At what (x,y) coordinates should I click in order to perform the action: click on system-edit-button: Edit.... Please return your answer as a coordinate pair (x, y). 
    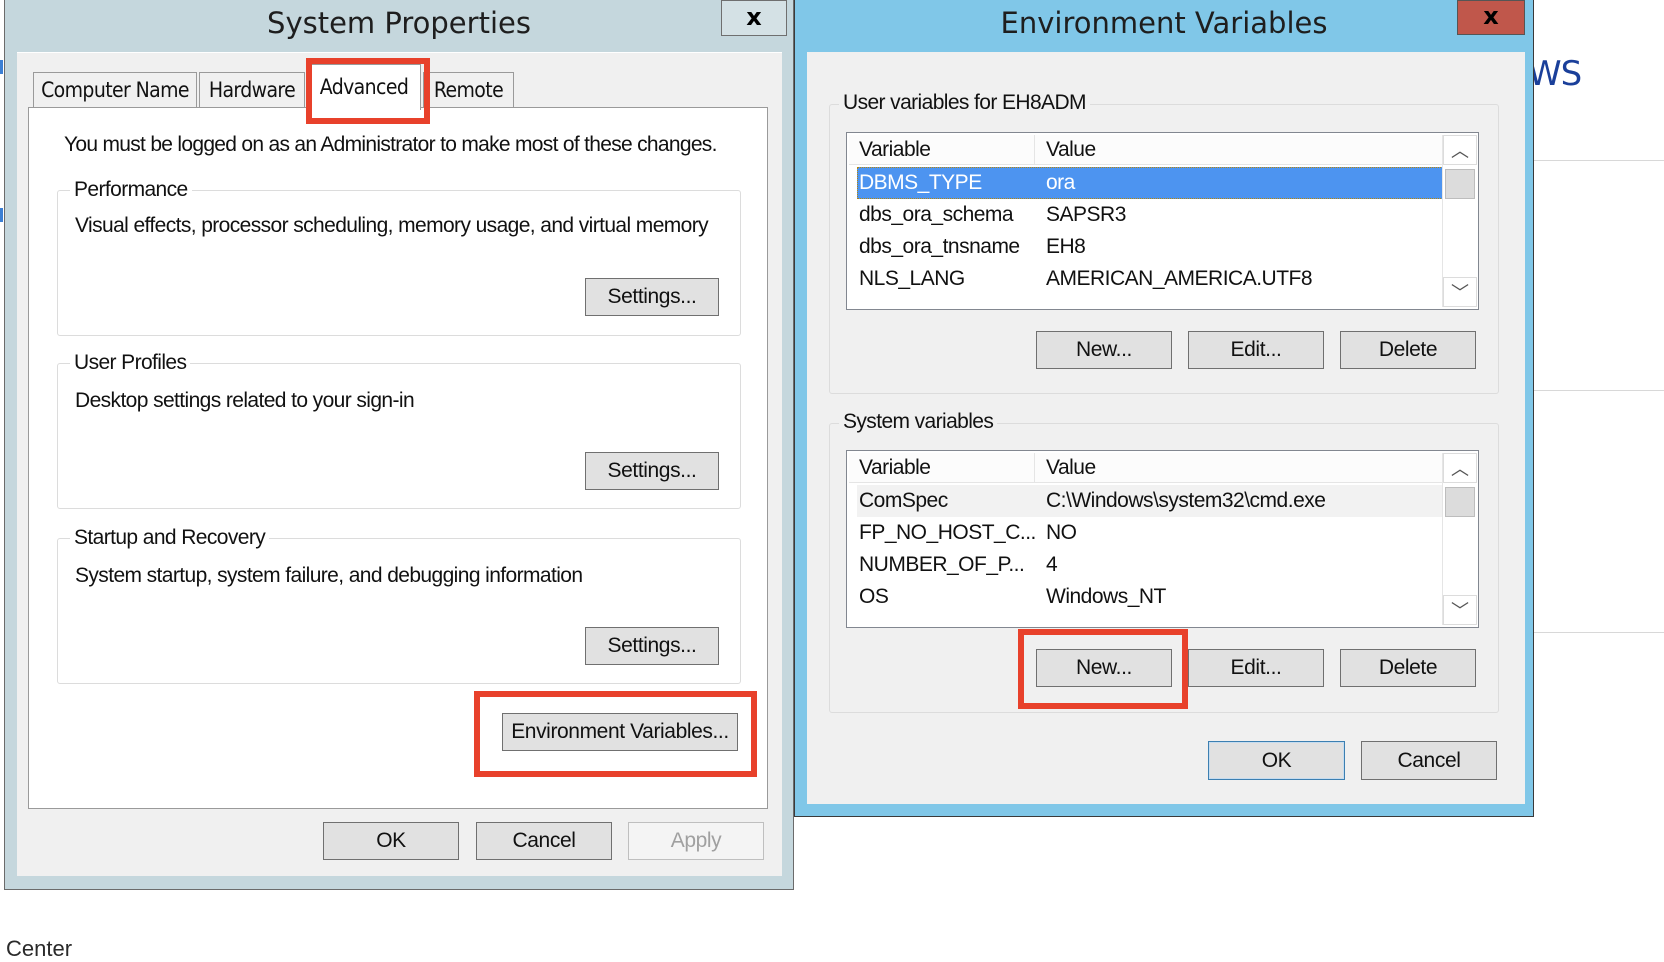
    Looking at the image, I should click on (1256, 668).